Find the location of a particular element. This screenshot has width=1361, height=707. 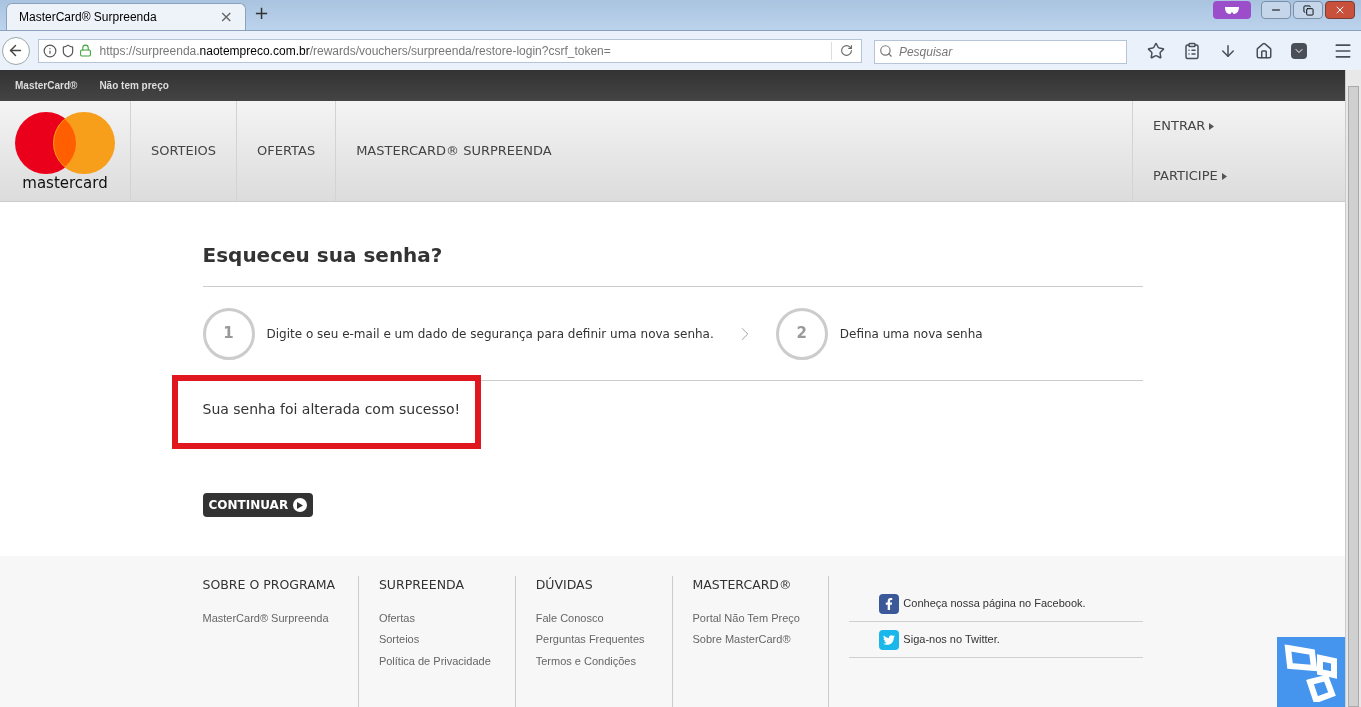

url-text: https://surpreenda.naotempreco.com.br/rewards/vouchers/surpreenda/restore-login?csrf_token= is located at coordinates (355, 51).